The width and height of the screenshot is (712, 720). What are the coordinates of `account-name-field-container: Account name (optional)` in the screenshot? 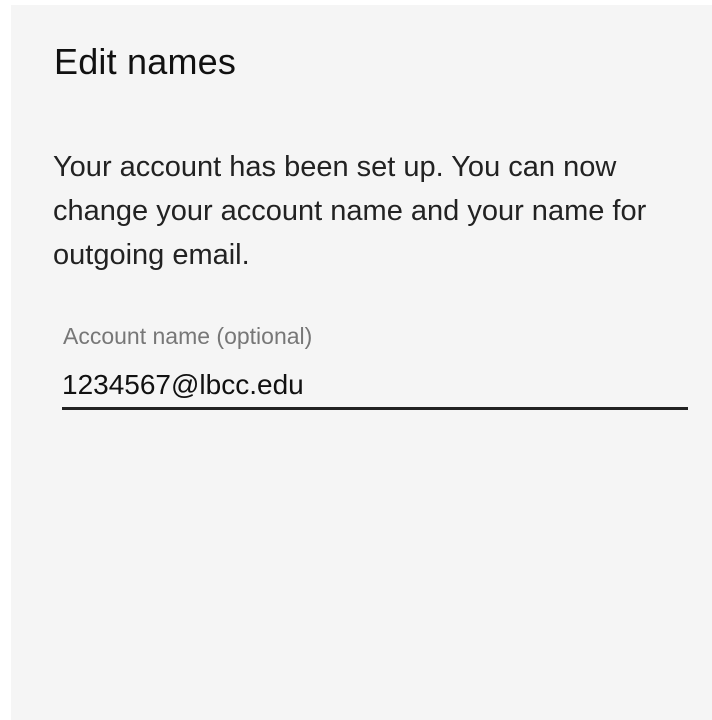 It's located at (375, 367).